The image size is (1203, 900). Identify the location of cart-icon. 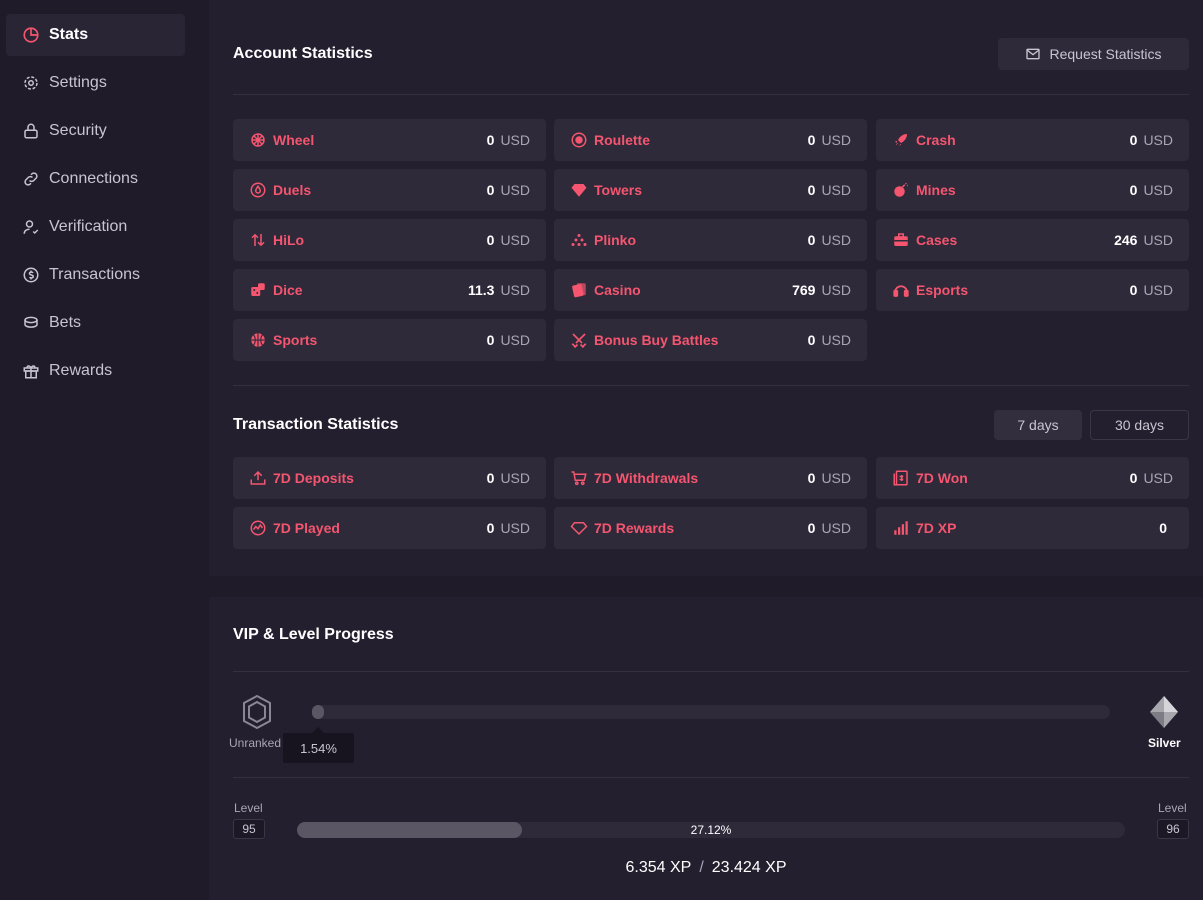
(579, 478).